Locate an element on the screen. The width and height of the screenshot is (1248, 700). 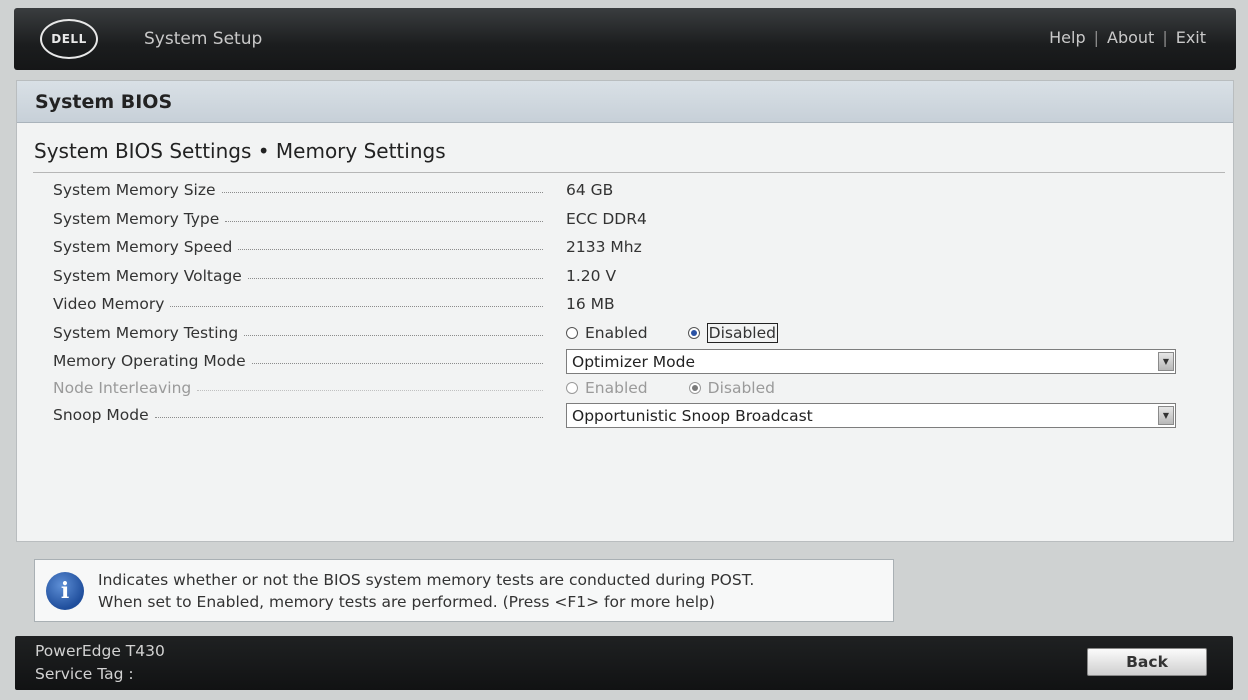
top-header-bar: DELL System Setup Help | About | Exit is located at coordinates (625, 39).